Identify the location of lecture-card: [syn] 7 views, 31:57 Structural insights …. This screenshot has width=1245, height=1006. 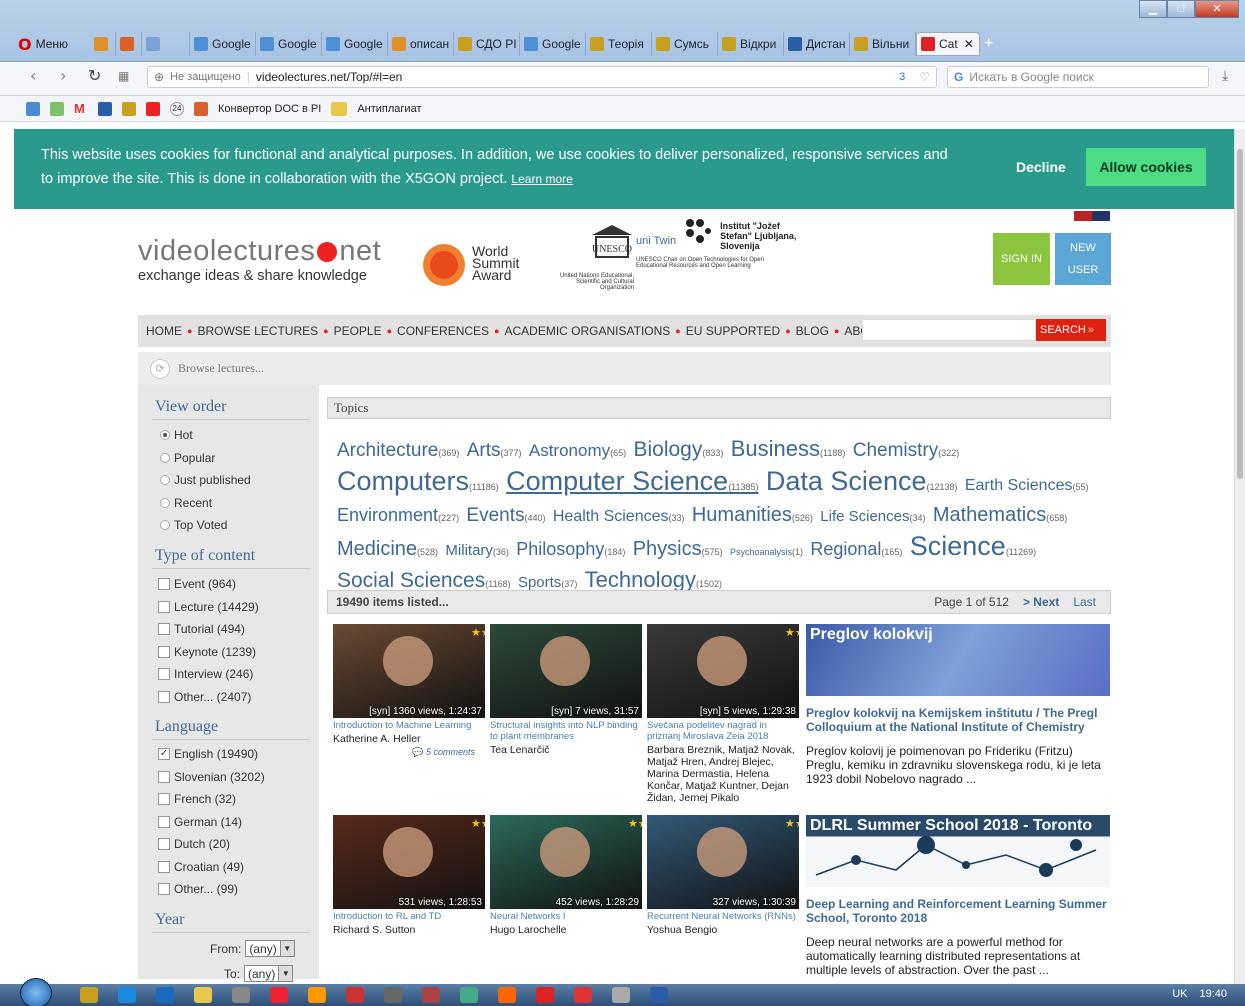
(566, 690).